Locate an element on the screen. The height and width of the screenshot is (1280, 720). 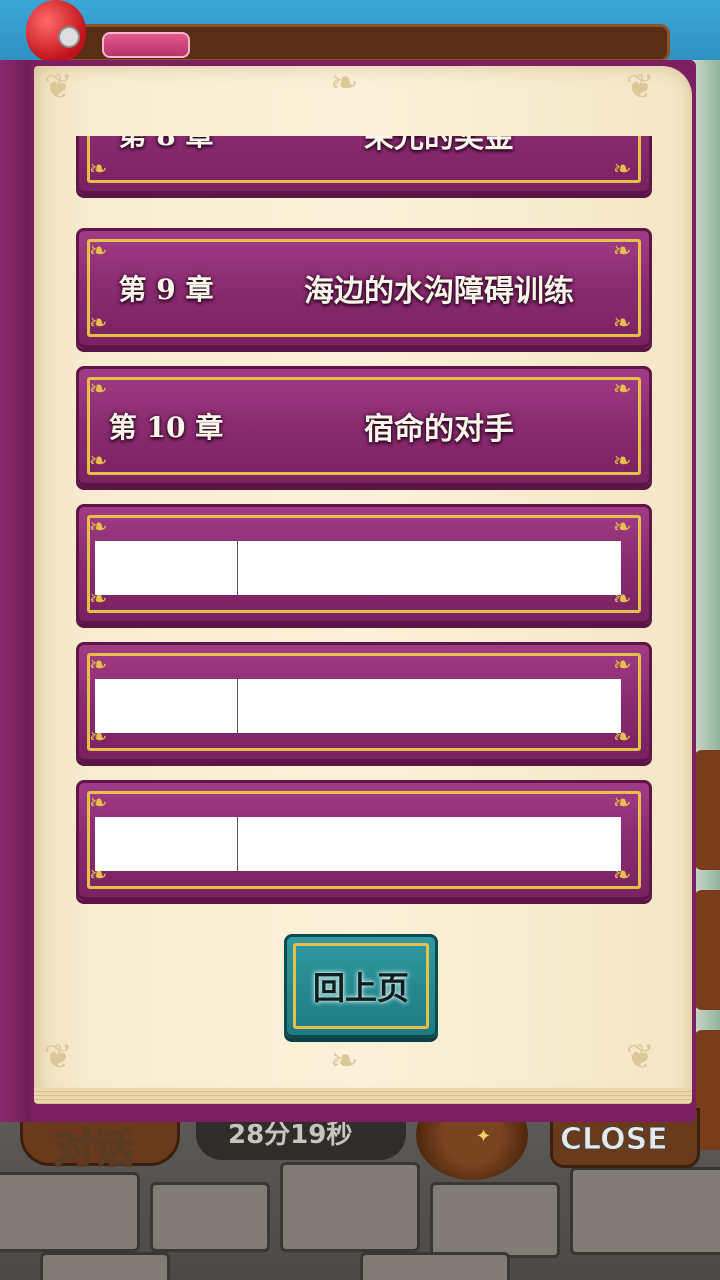
sparkle-icon: ✦ is located at coordinates (484, 1136).